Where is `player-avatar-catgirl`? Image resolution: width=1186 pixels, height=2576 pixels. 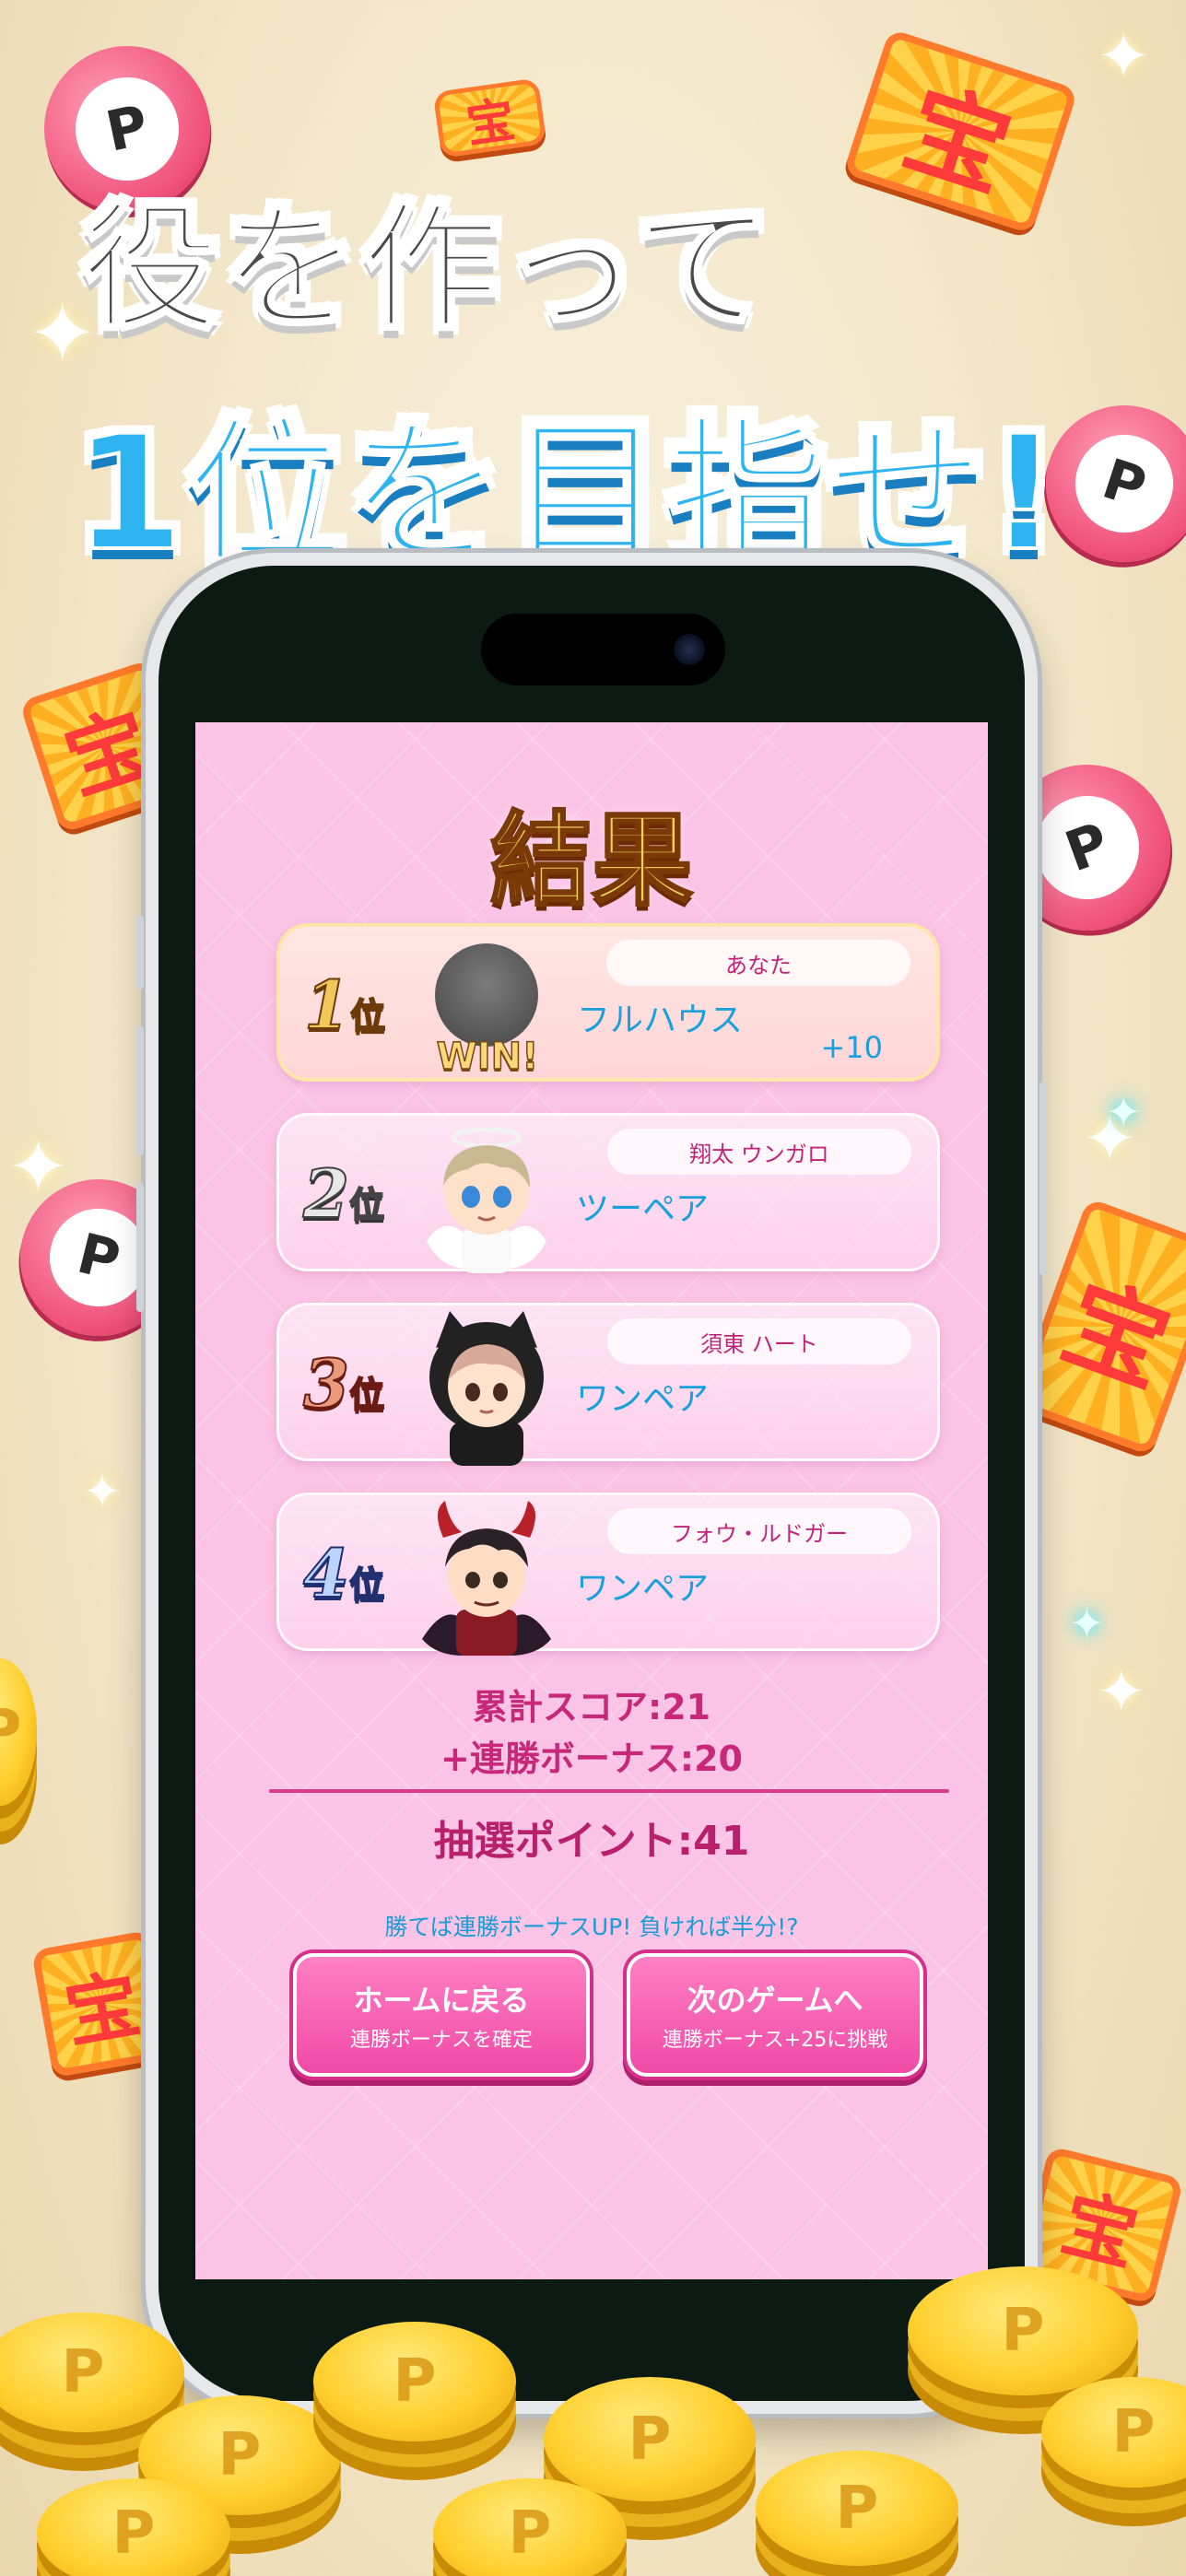 player-avatar-catgirl is located at coordinates (486, 1388).